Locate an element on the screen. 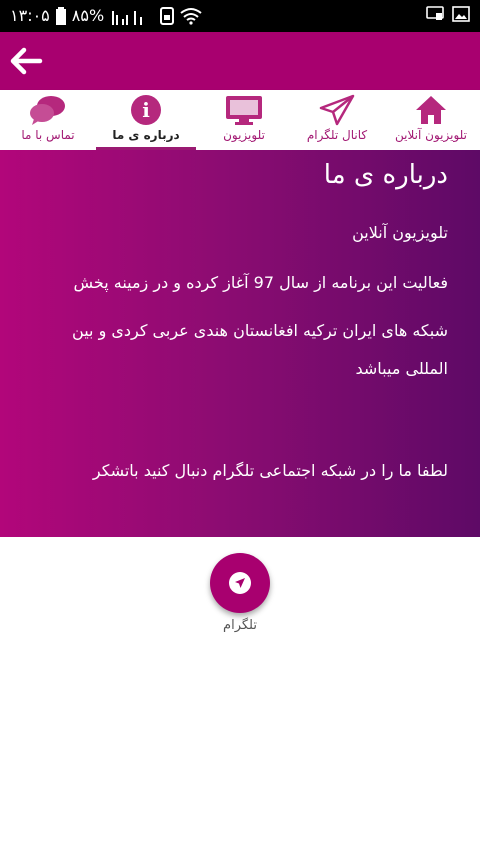 The width and height of the screenshot is (480, 853). signal-icon is located at coordinates (127, 17).